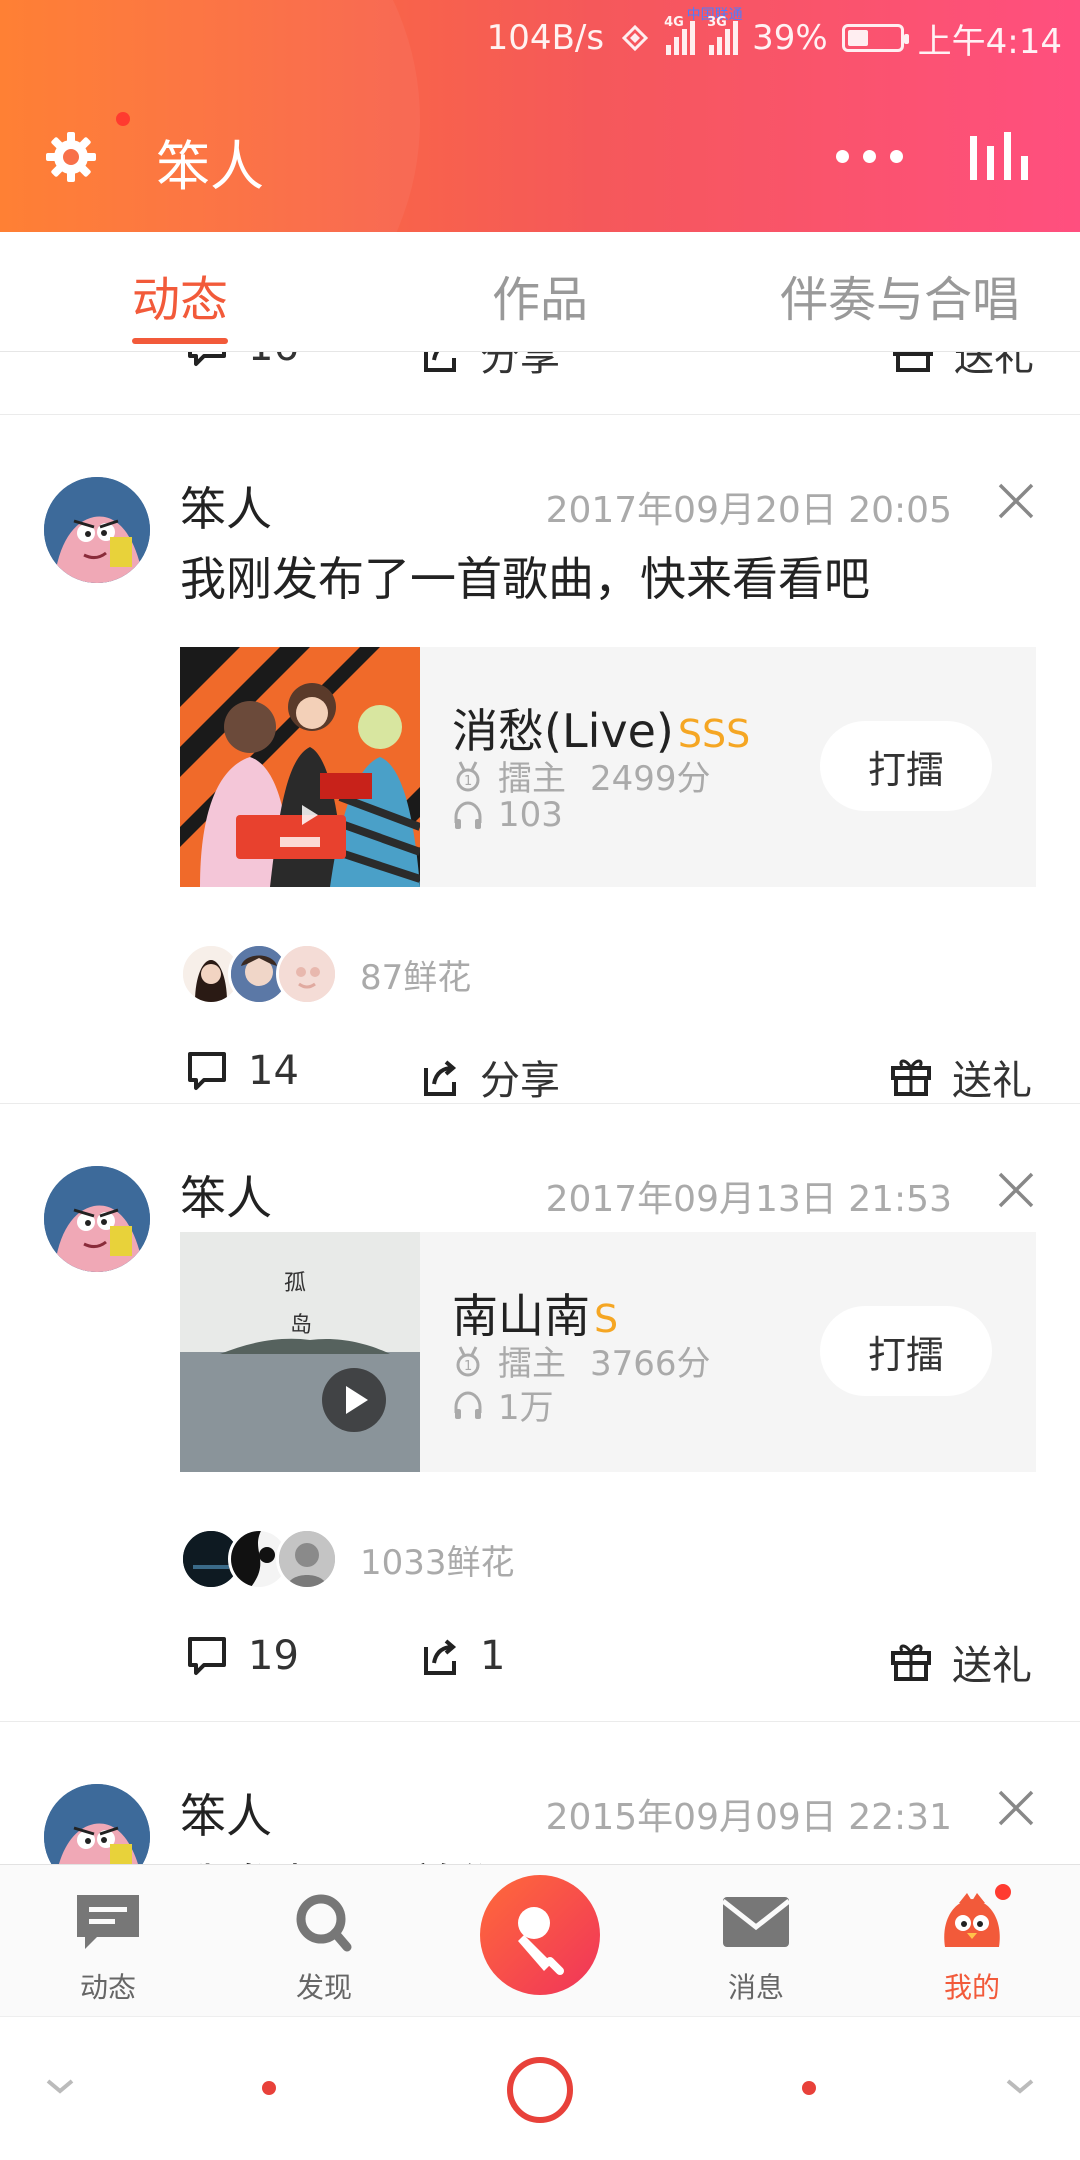 This screenshot has height=2160, width=1080. What do you see at coordinates (440, 362) in the screenshot?
I see `share-icon` at bounding box center [440, 362].